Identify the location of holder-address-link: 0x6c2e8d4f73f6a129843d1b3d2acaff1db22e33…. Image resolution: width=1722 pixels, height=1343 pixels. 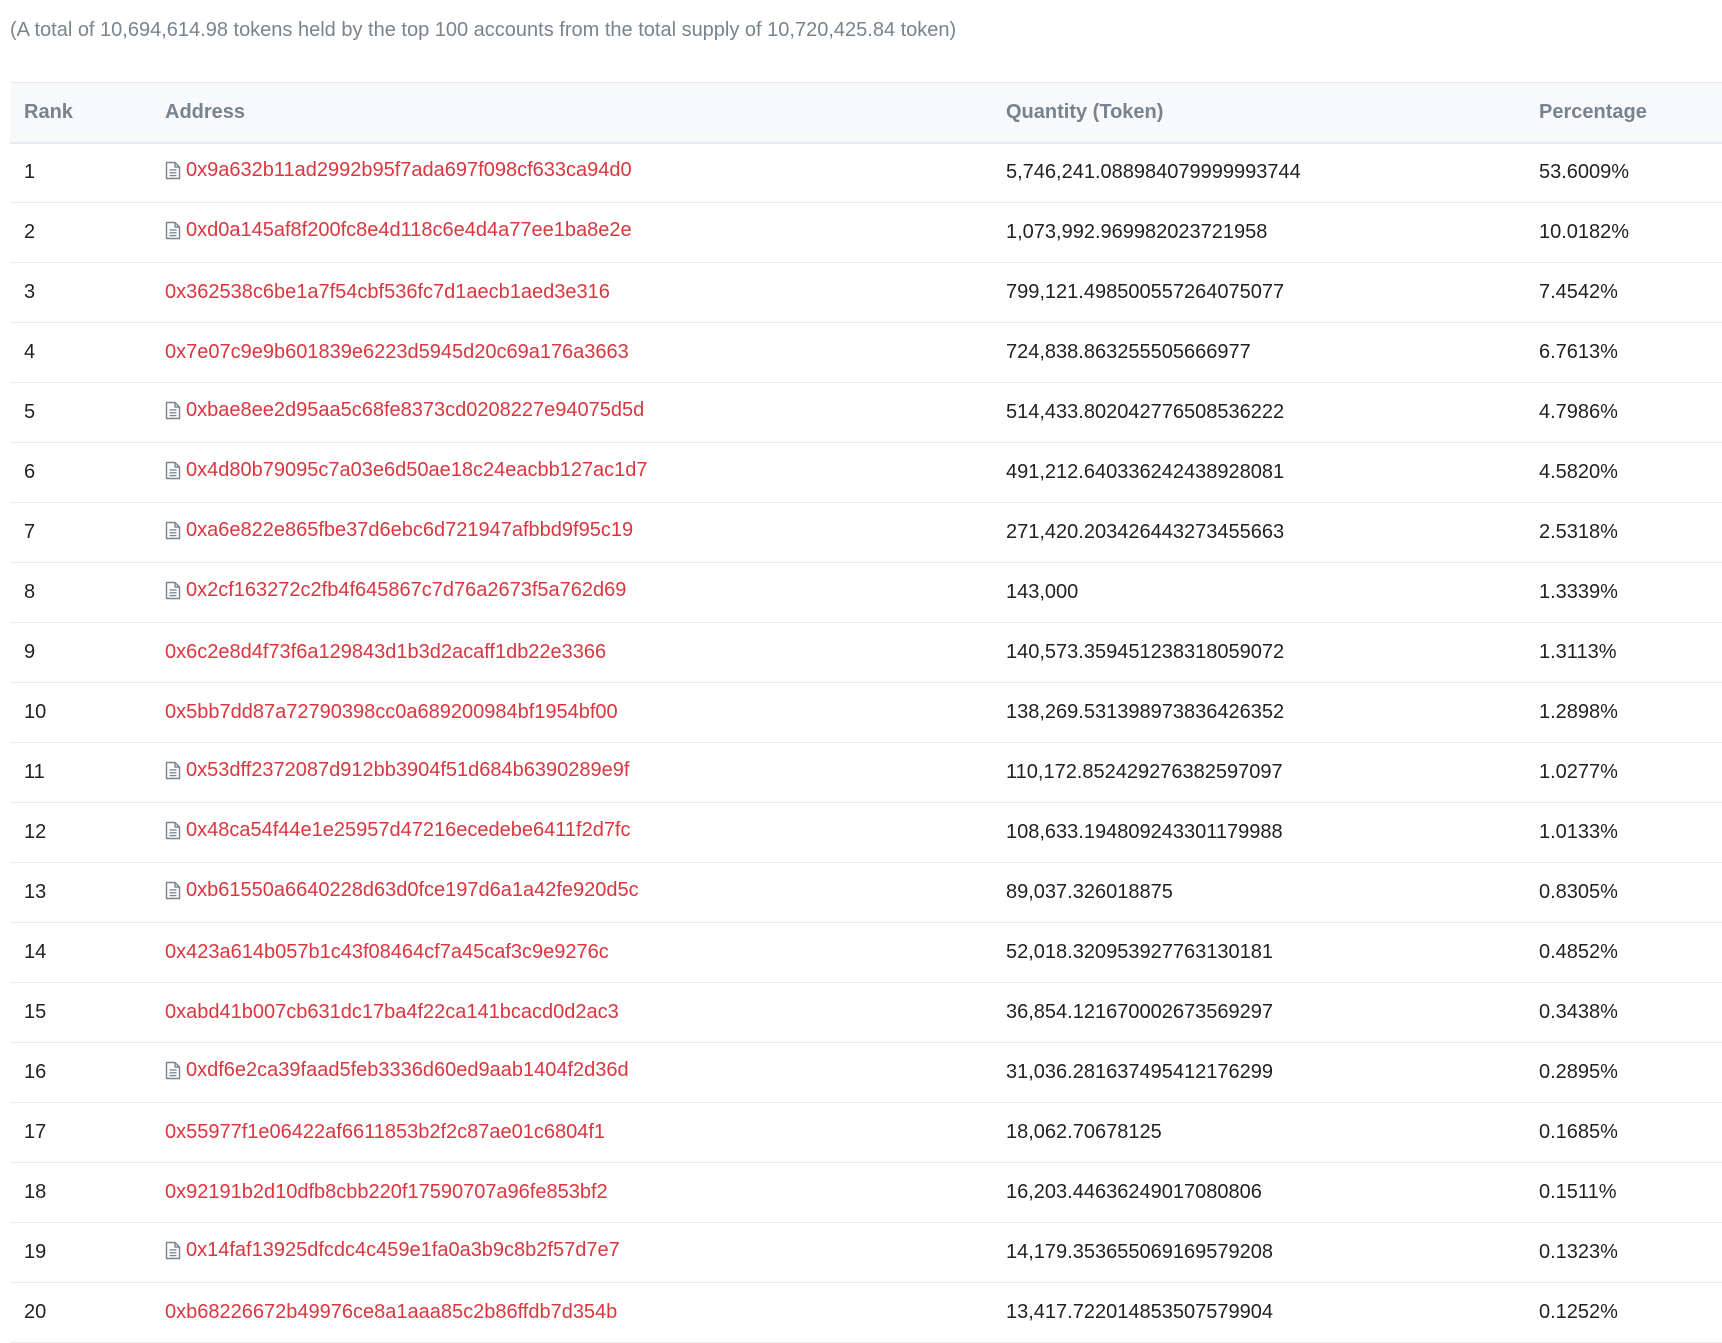
(385, 652).